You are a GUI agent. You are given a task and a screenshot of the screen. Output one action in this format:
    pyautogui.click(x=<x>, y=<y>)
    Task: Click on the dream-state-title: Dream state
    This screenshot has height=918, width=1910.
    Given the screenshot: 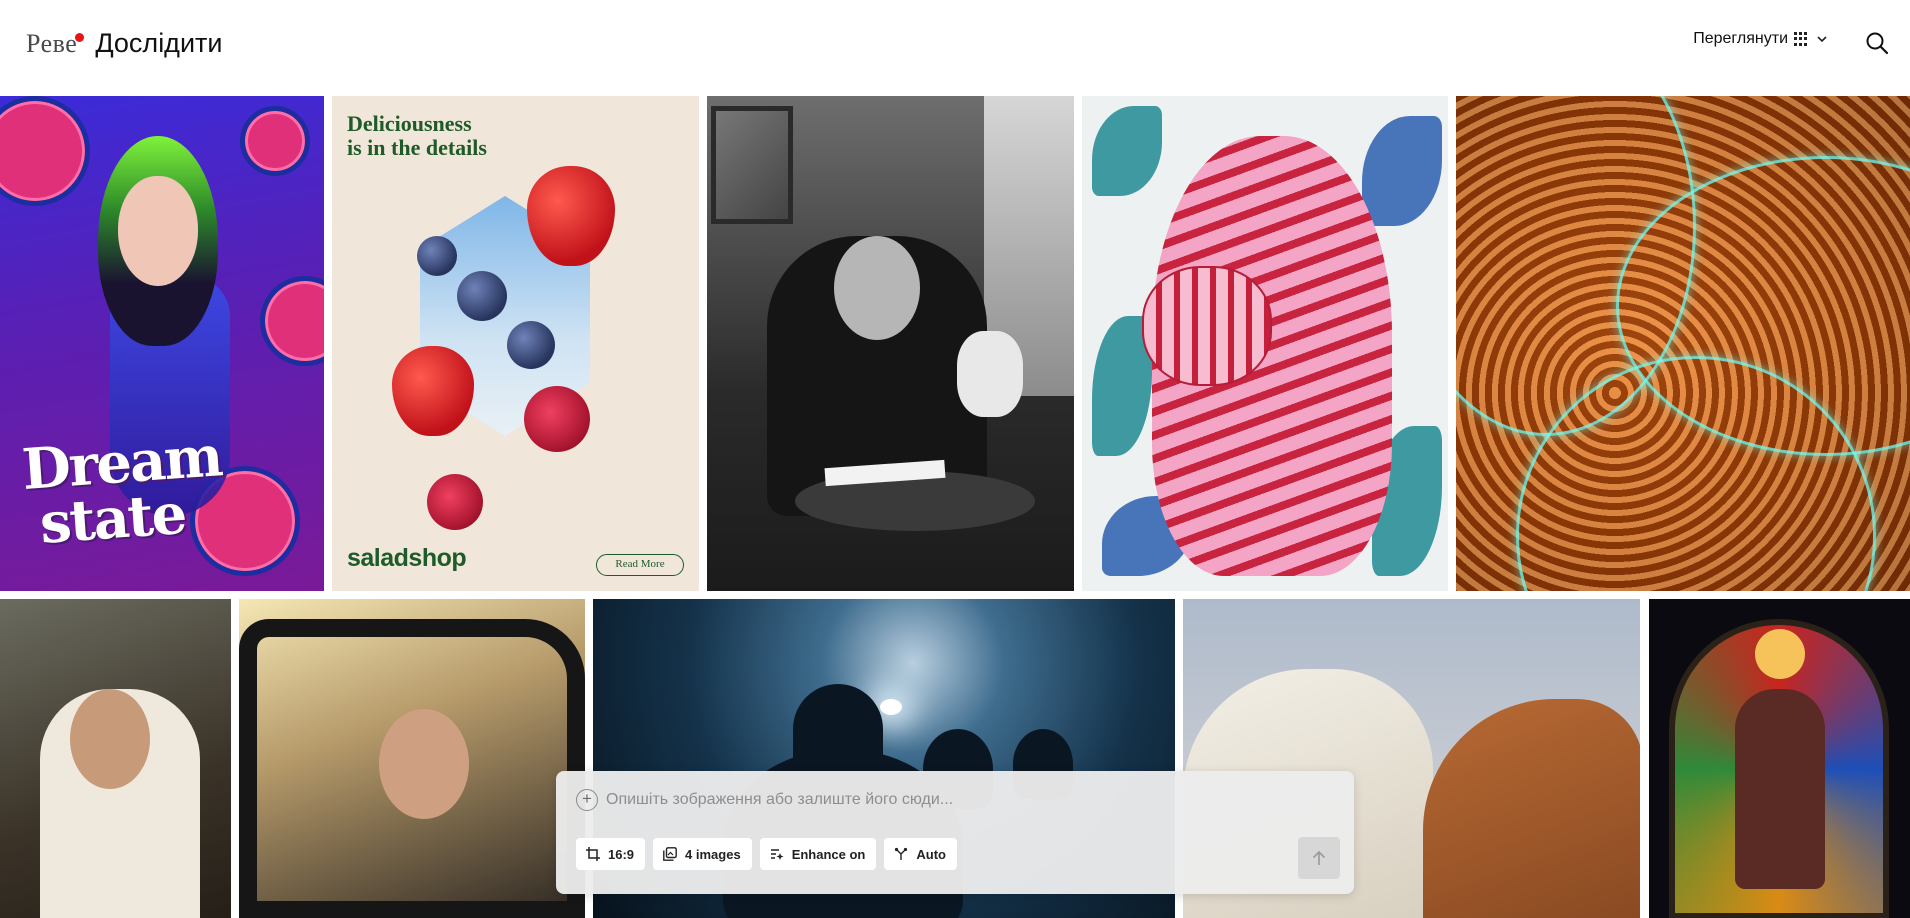 What is the action you would take?
    pyautogui.click(x=123, y=490)
    